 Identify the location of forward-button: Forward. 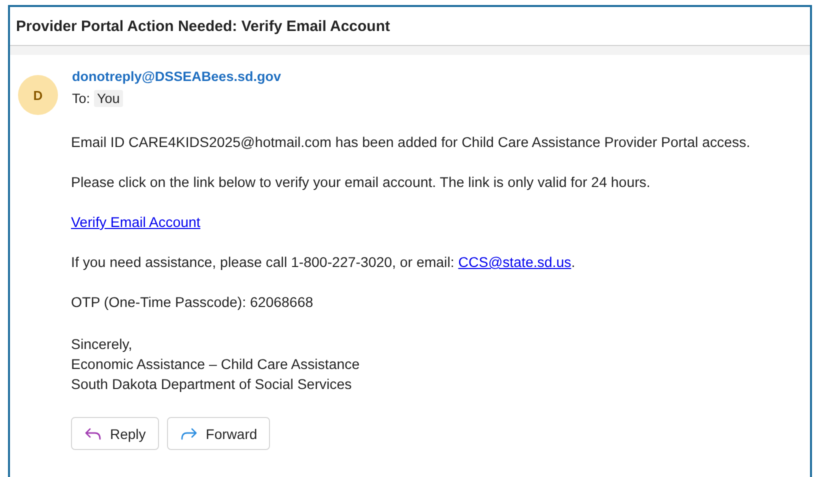
(218, 433).